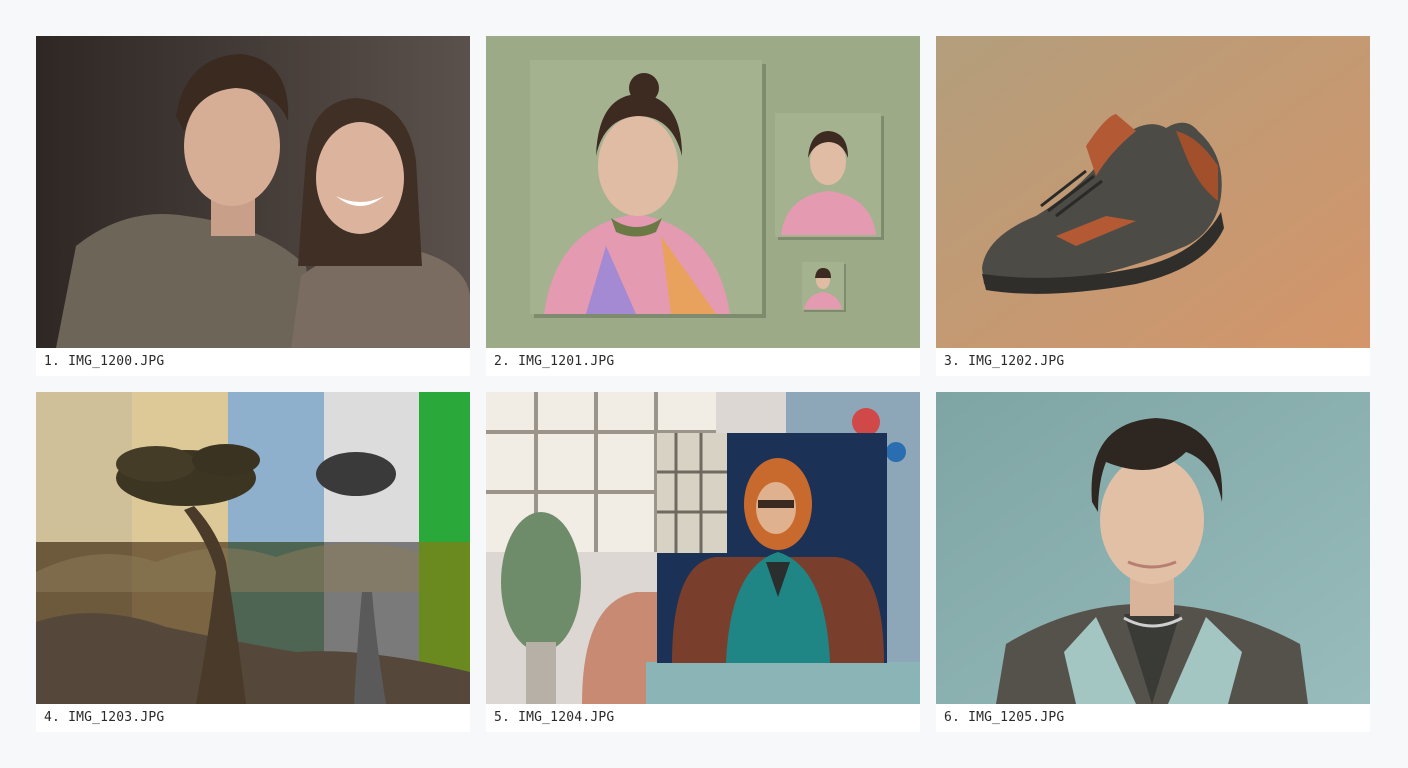 The width and height of the screenshot is (1408, 768). I want to click on gallery-card-5: 5. IMG_1204.JPG, so click(703, 562).